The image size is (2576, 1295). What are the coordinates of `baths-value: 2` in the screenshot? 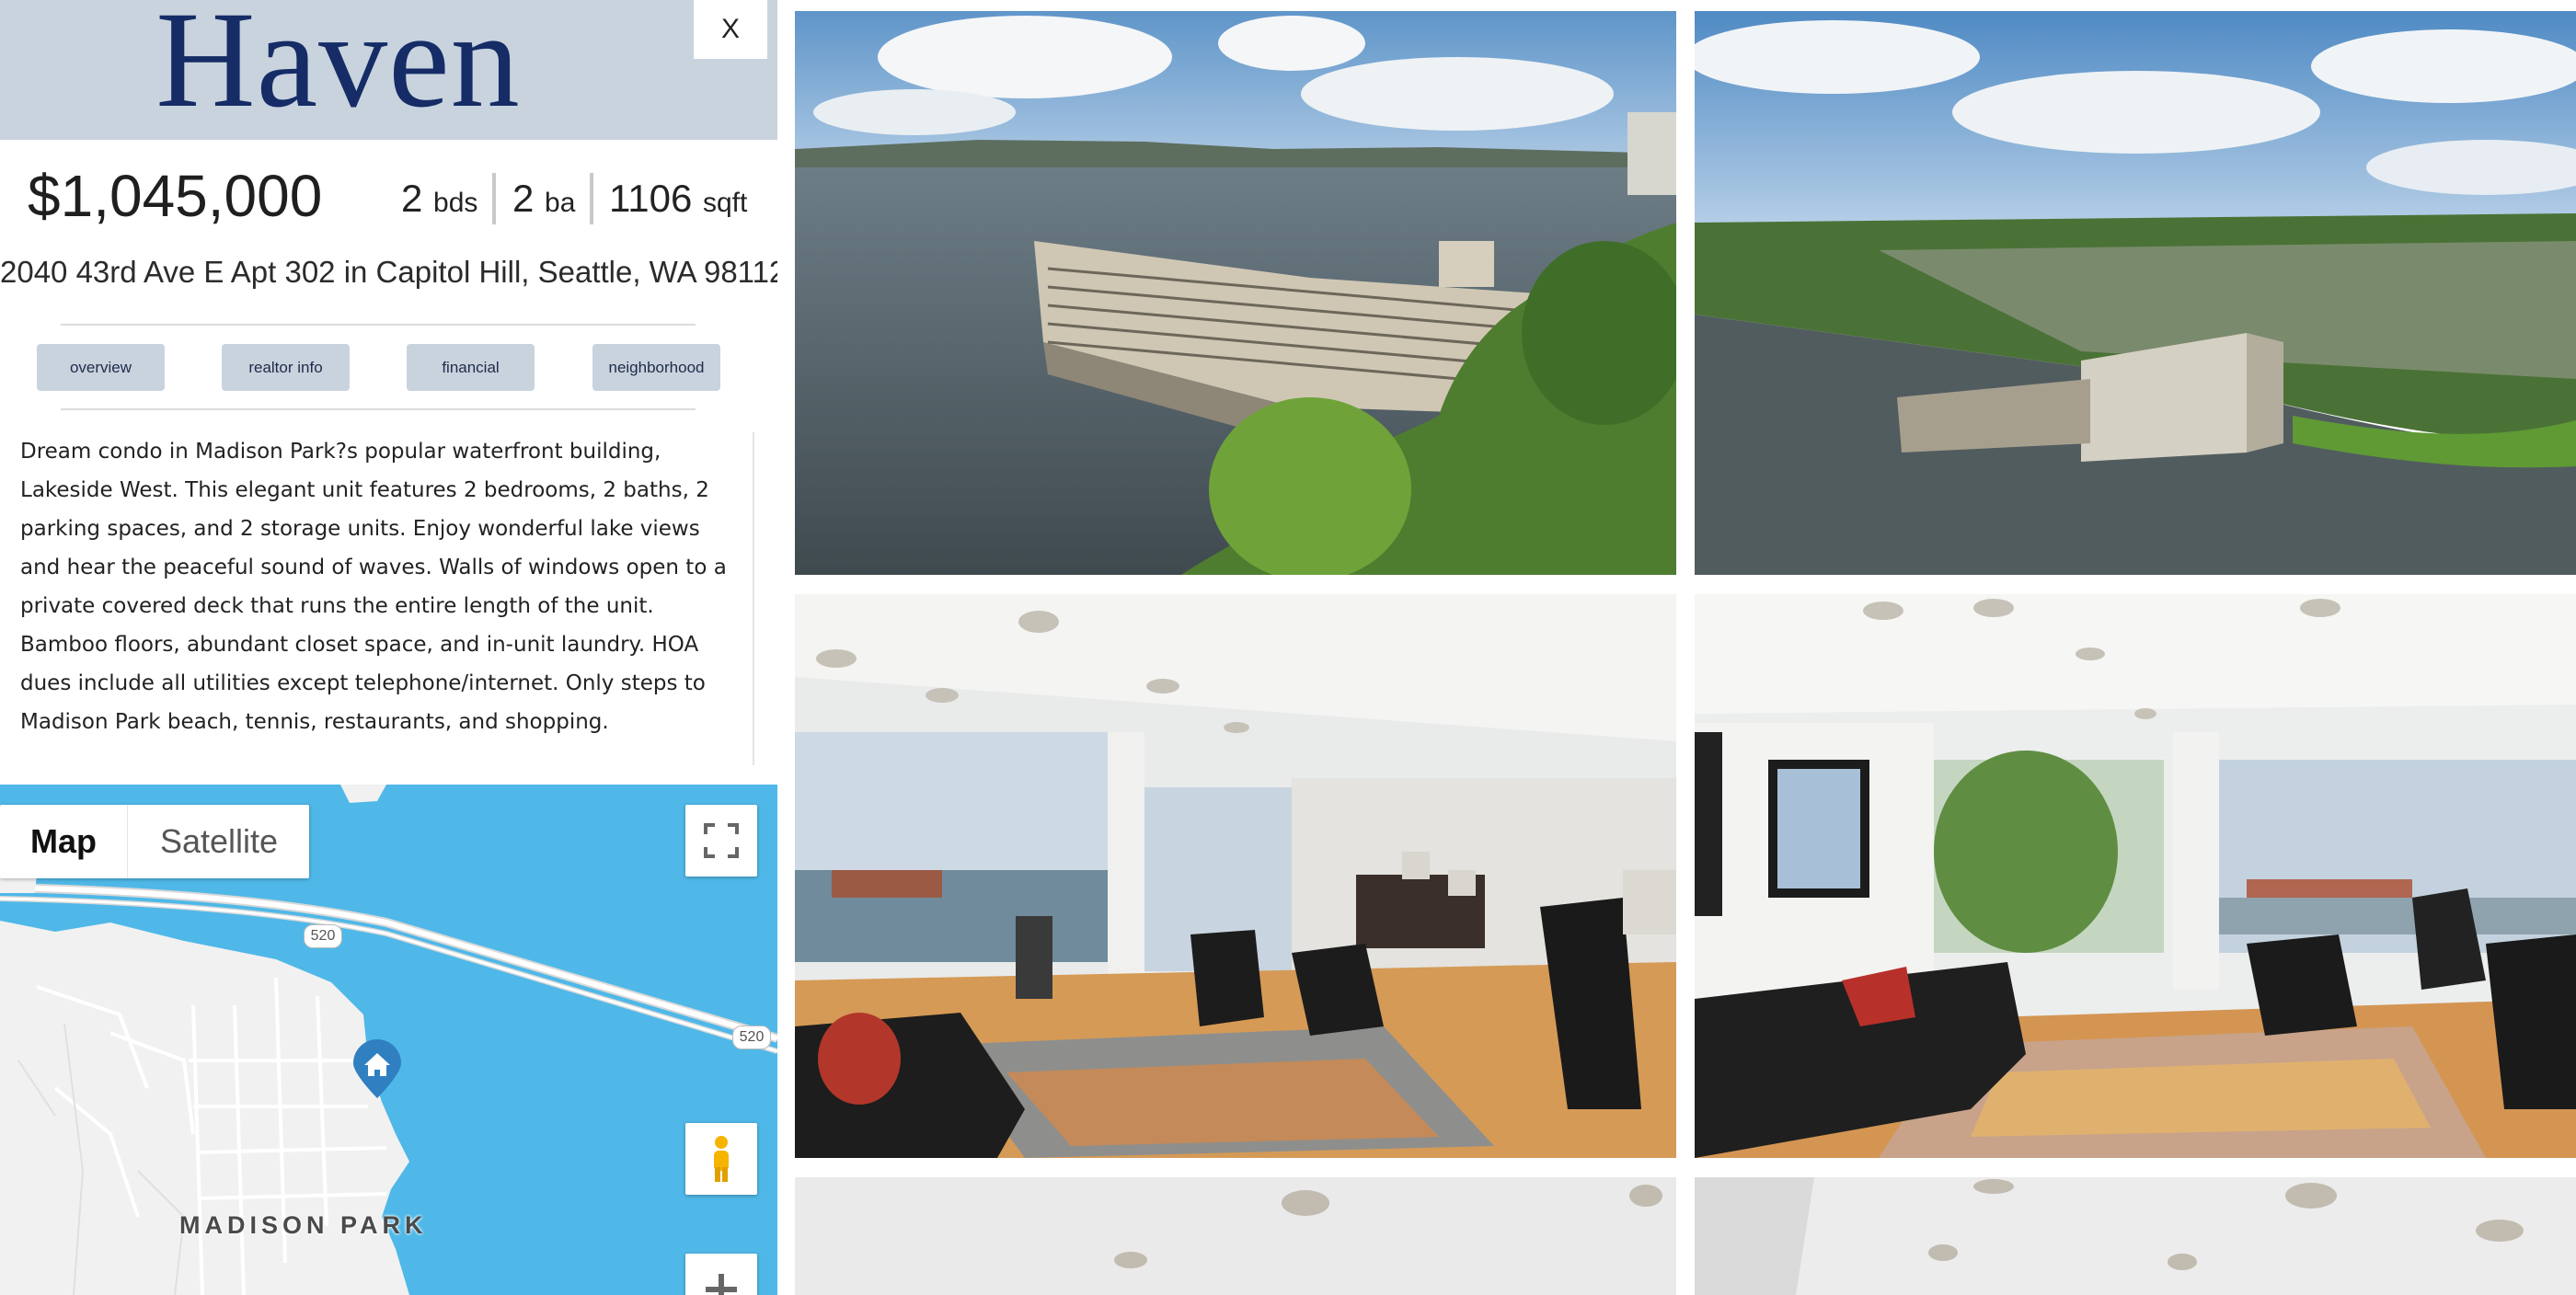 It's located at (523, 199).